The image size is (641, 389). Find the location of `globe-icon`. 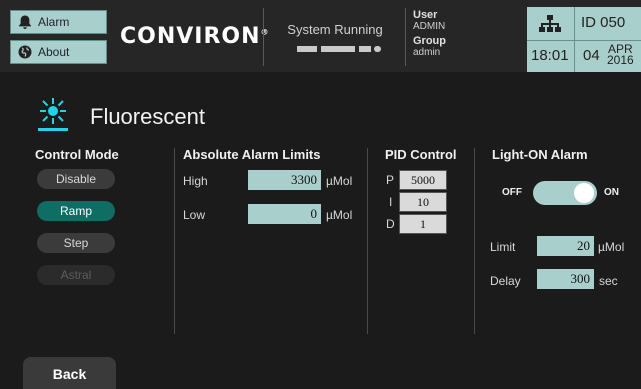

globe-icon is located at coordinates (25, 52).